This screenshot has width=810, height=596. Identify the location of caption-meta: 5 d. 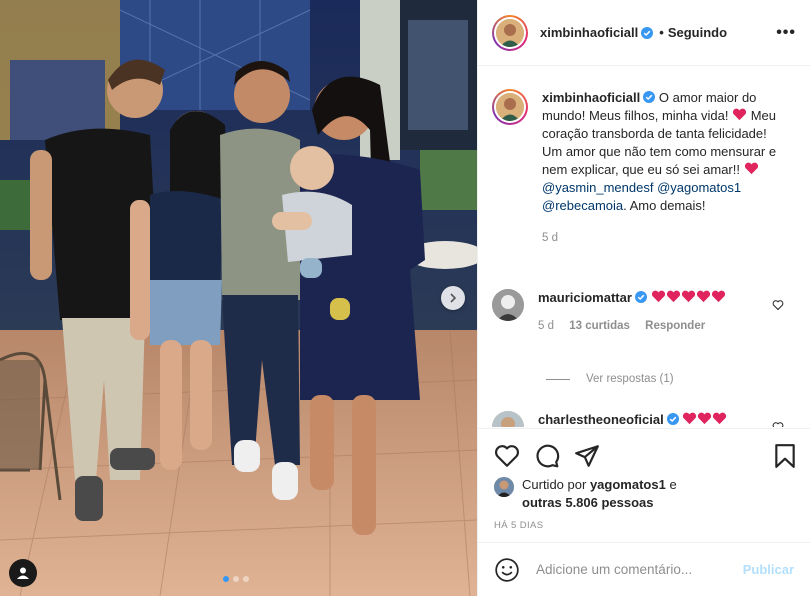
(659, 238).